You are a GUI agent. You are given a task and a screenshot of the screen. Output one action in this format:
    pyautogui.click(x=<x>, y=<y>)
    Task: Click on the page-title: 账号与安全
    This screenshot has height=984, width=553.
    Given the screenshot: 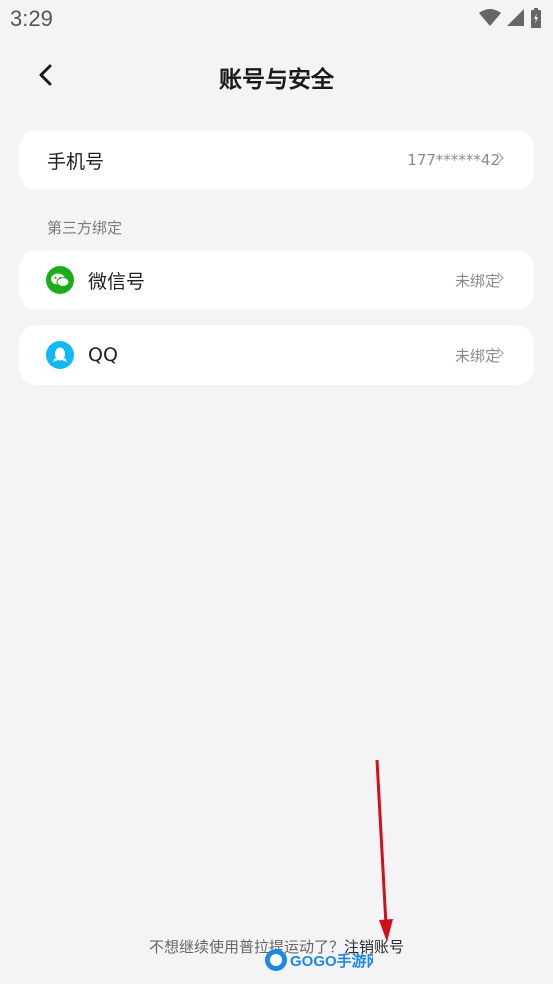 What is the action you would take?
    pyautogui.click(x=276, y=80)
    